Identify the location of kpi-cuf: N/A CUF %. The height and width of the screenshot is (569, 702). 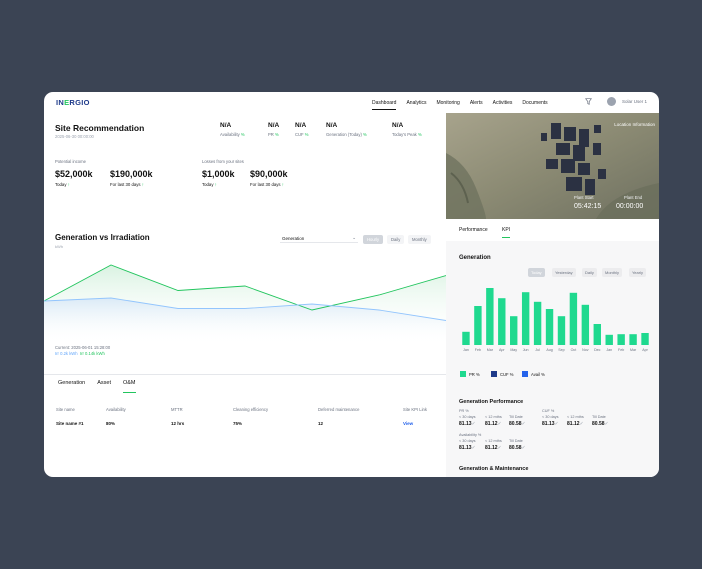
(302, 129).